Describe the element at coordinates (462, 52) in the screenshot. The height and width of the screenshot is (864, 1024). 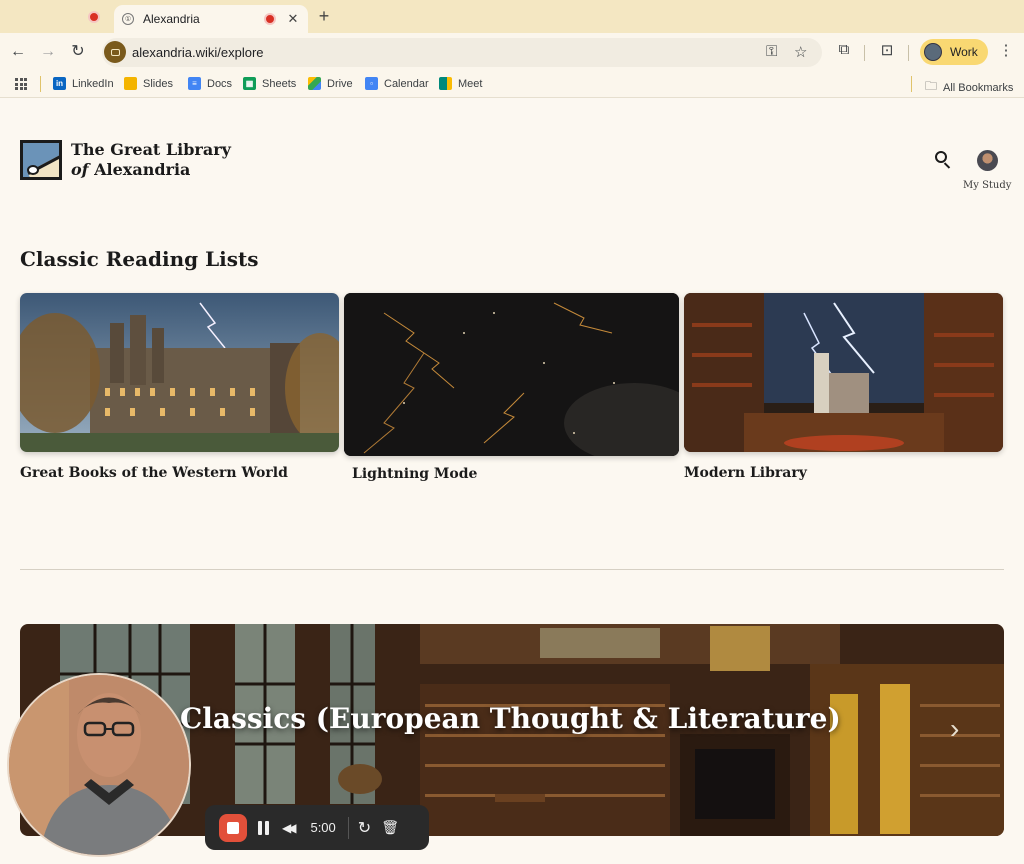
I see `address-bar: alexandria.wiki/explore ⚿ ☆` at that location.